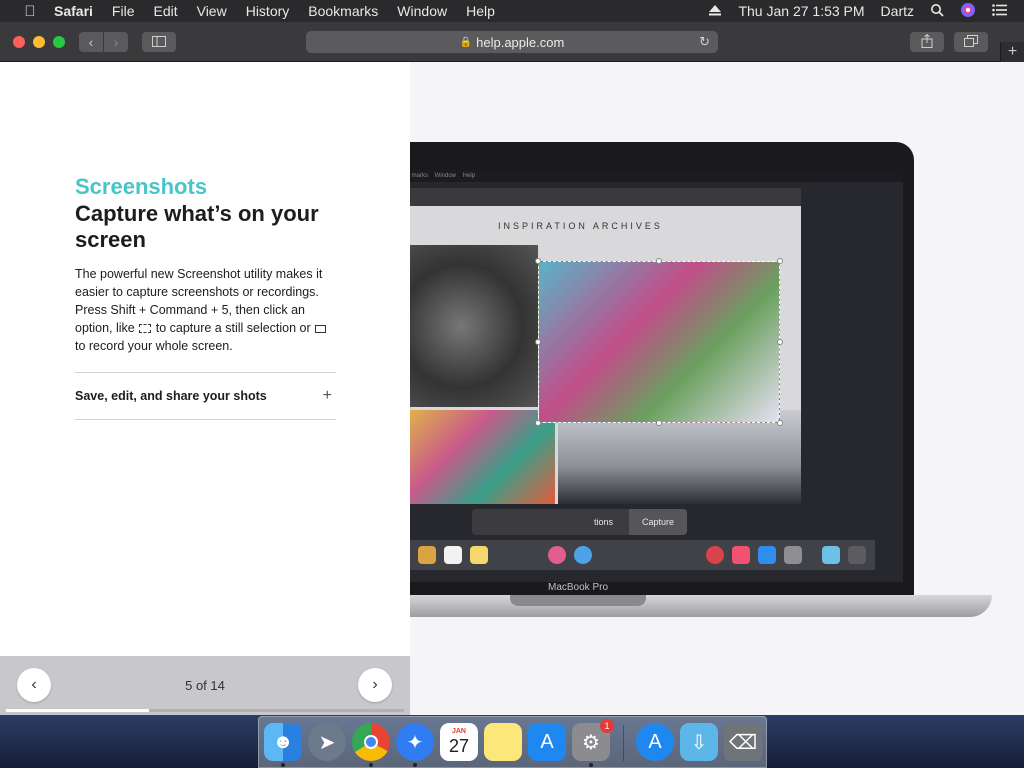  I want to click on menu-bookmarks: Bookmarks, so click(343, 11).